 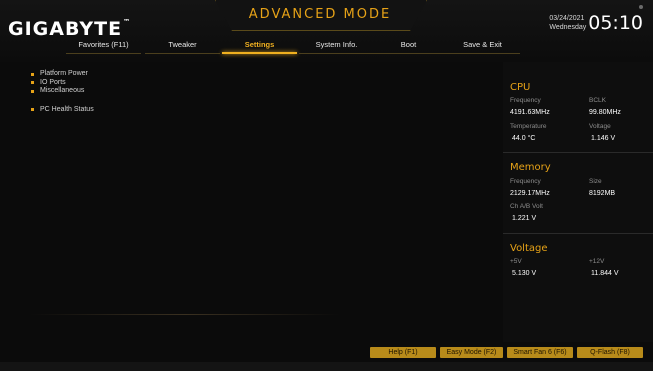 I want to click on voltage-5v-value: 5.130 V, so click(x=524, y=273).